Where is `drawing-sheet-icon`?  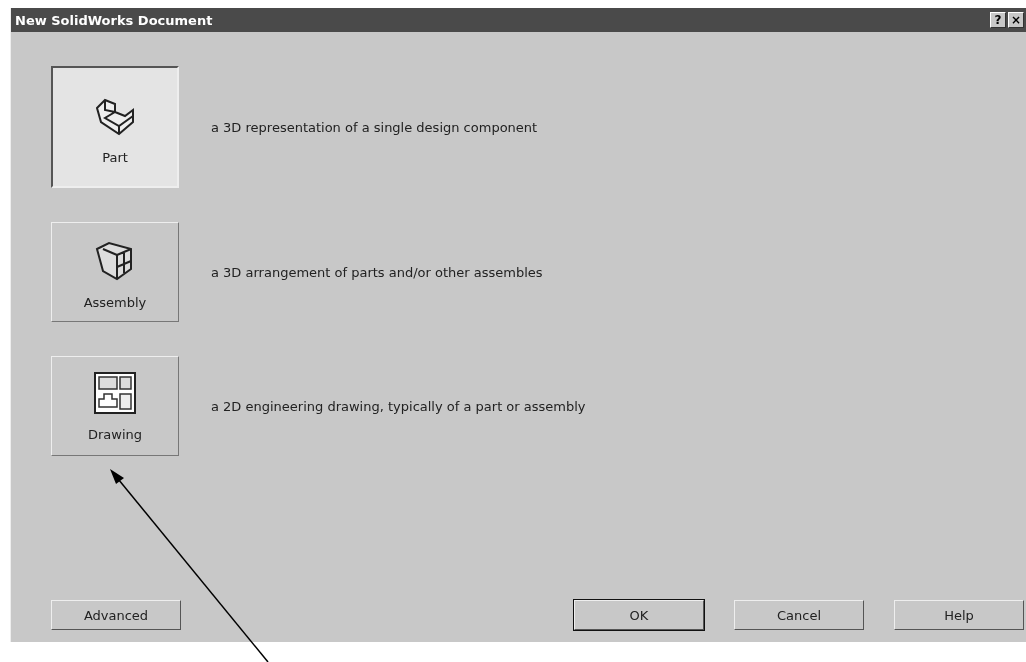
drawing-sheet-icon is located at coordinates (115, 392).